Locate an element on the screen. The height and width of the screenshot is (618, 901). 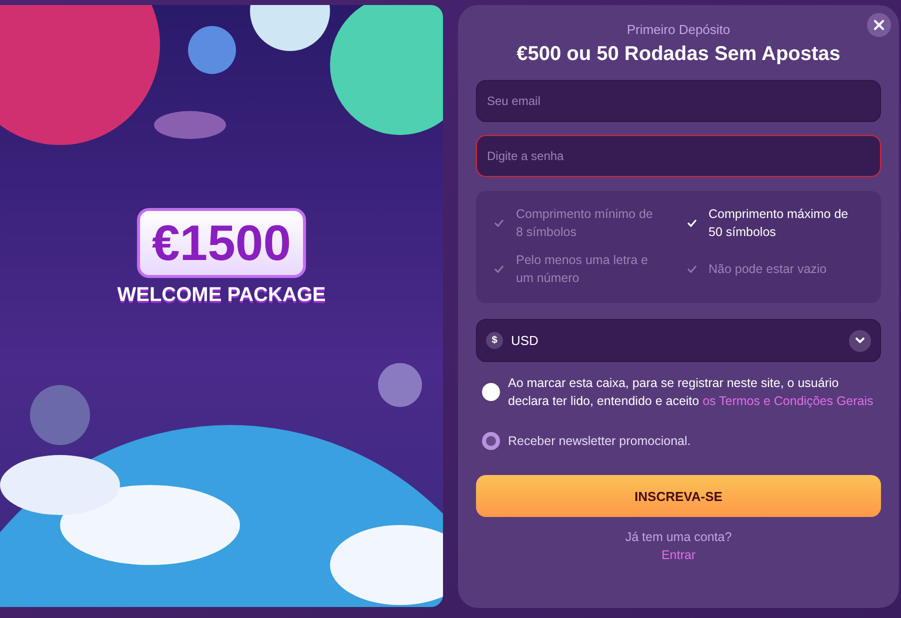
offer-title: €500 ou 50 Rodadas Sem Apostas is located at coordinates (679, 54).